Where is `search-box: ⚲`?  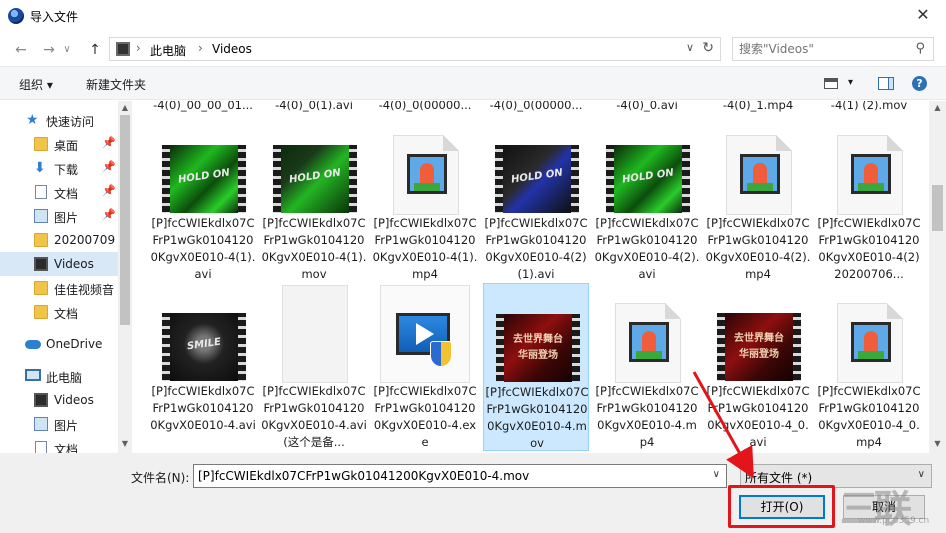
search-box: ⚲ is located at coordinates (833, 49).